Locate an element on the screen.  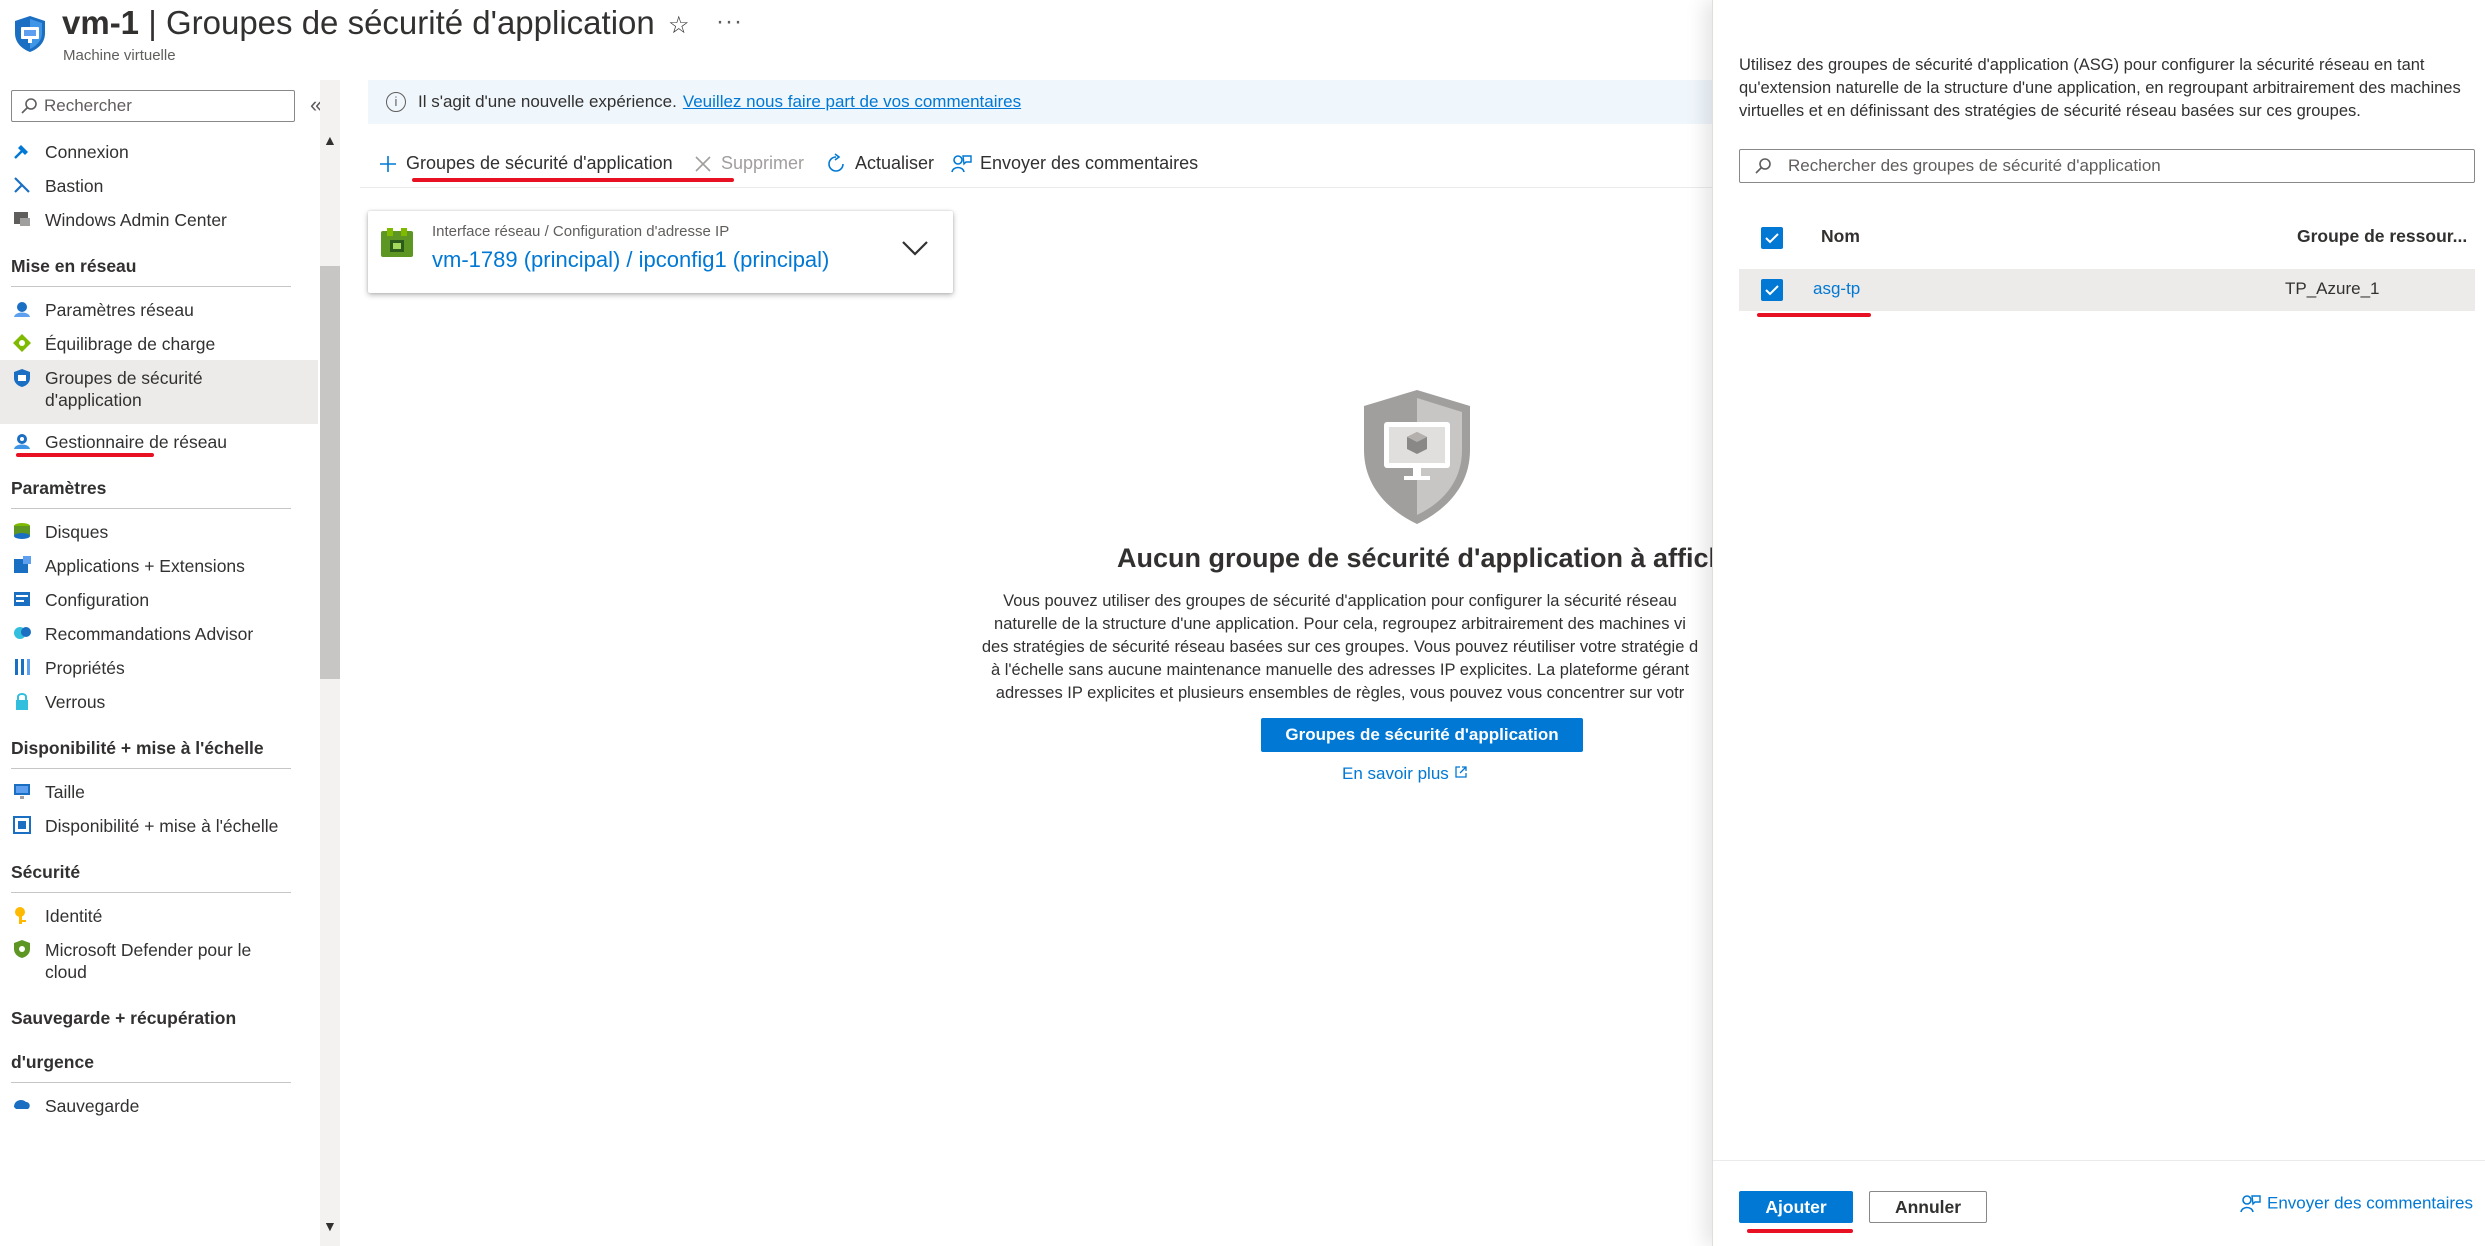
menu-item-equilibrage-de-charge: Équilibrage de charge is located at coordinates (159, 343).